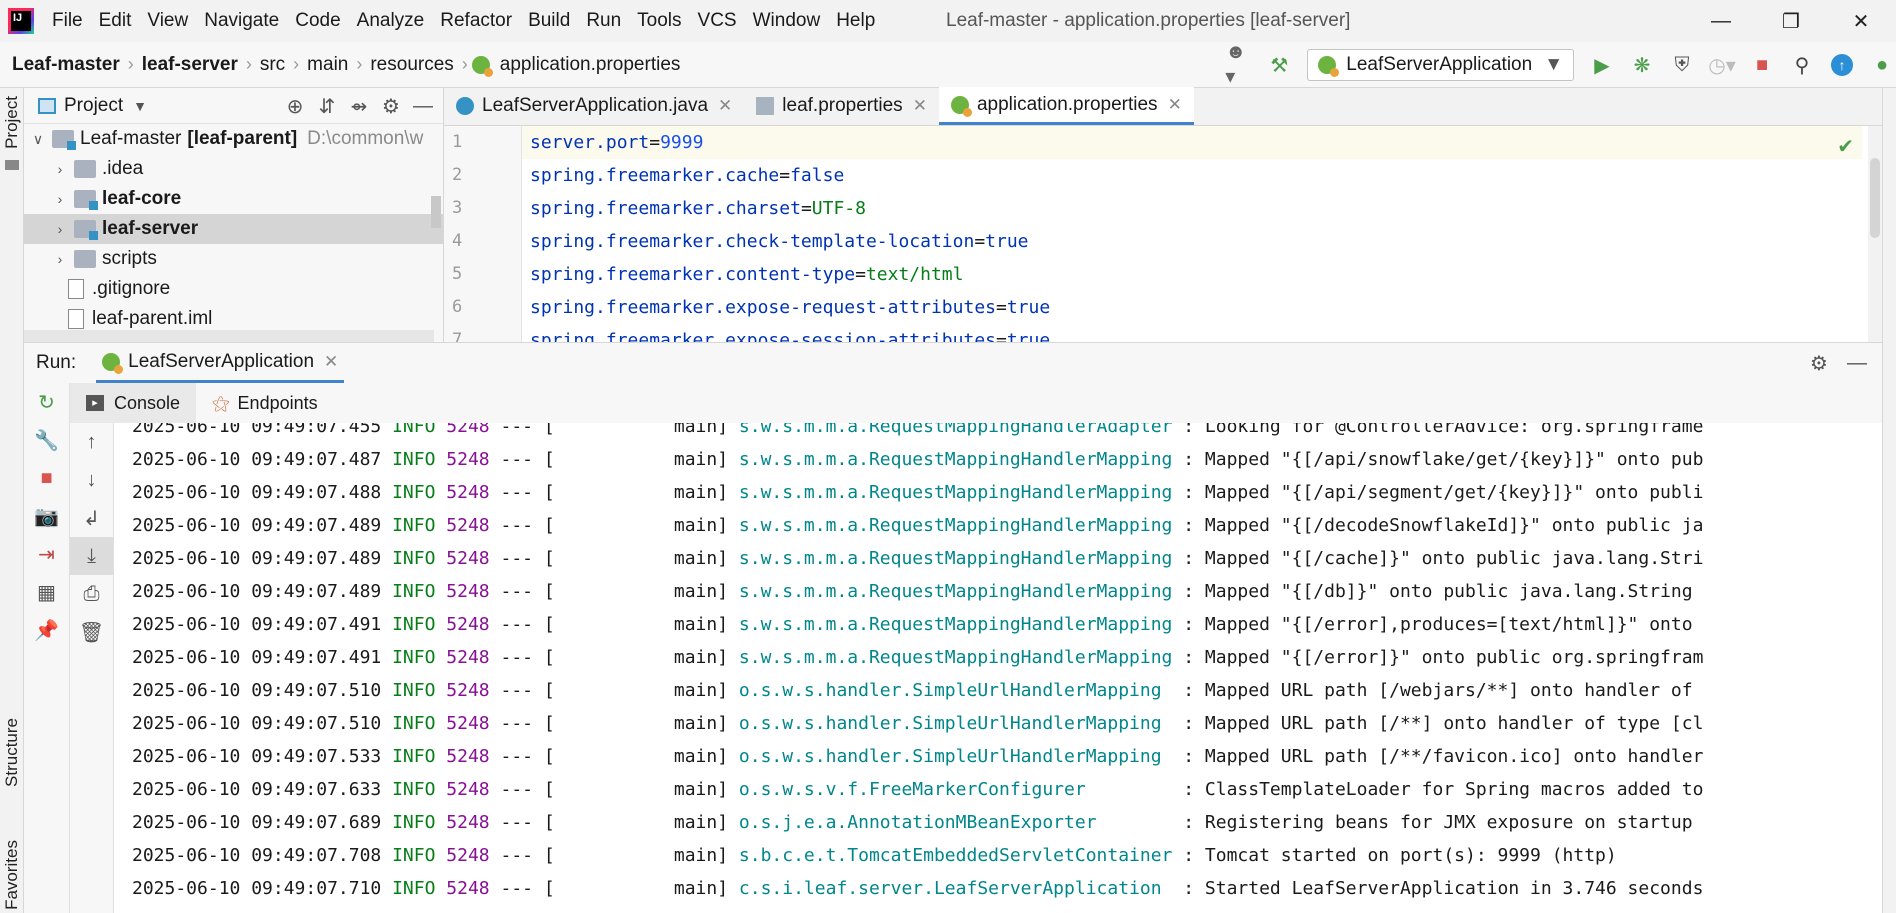  Describe the element at coordinates (961, 657) in the screenshot. I see `log-logger: s.w.s.m.m.a.RequestMappingHandlerMapping` at that location.